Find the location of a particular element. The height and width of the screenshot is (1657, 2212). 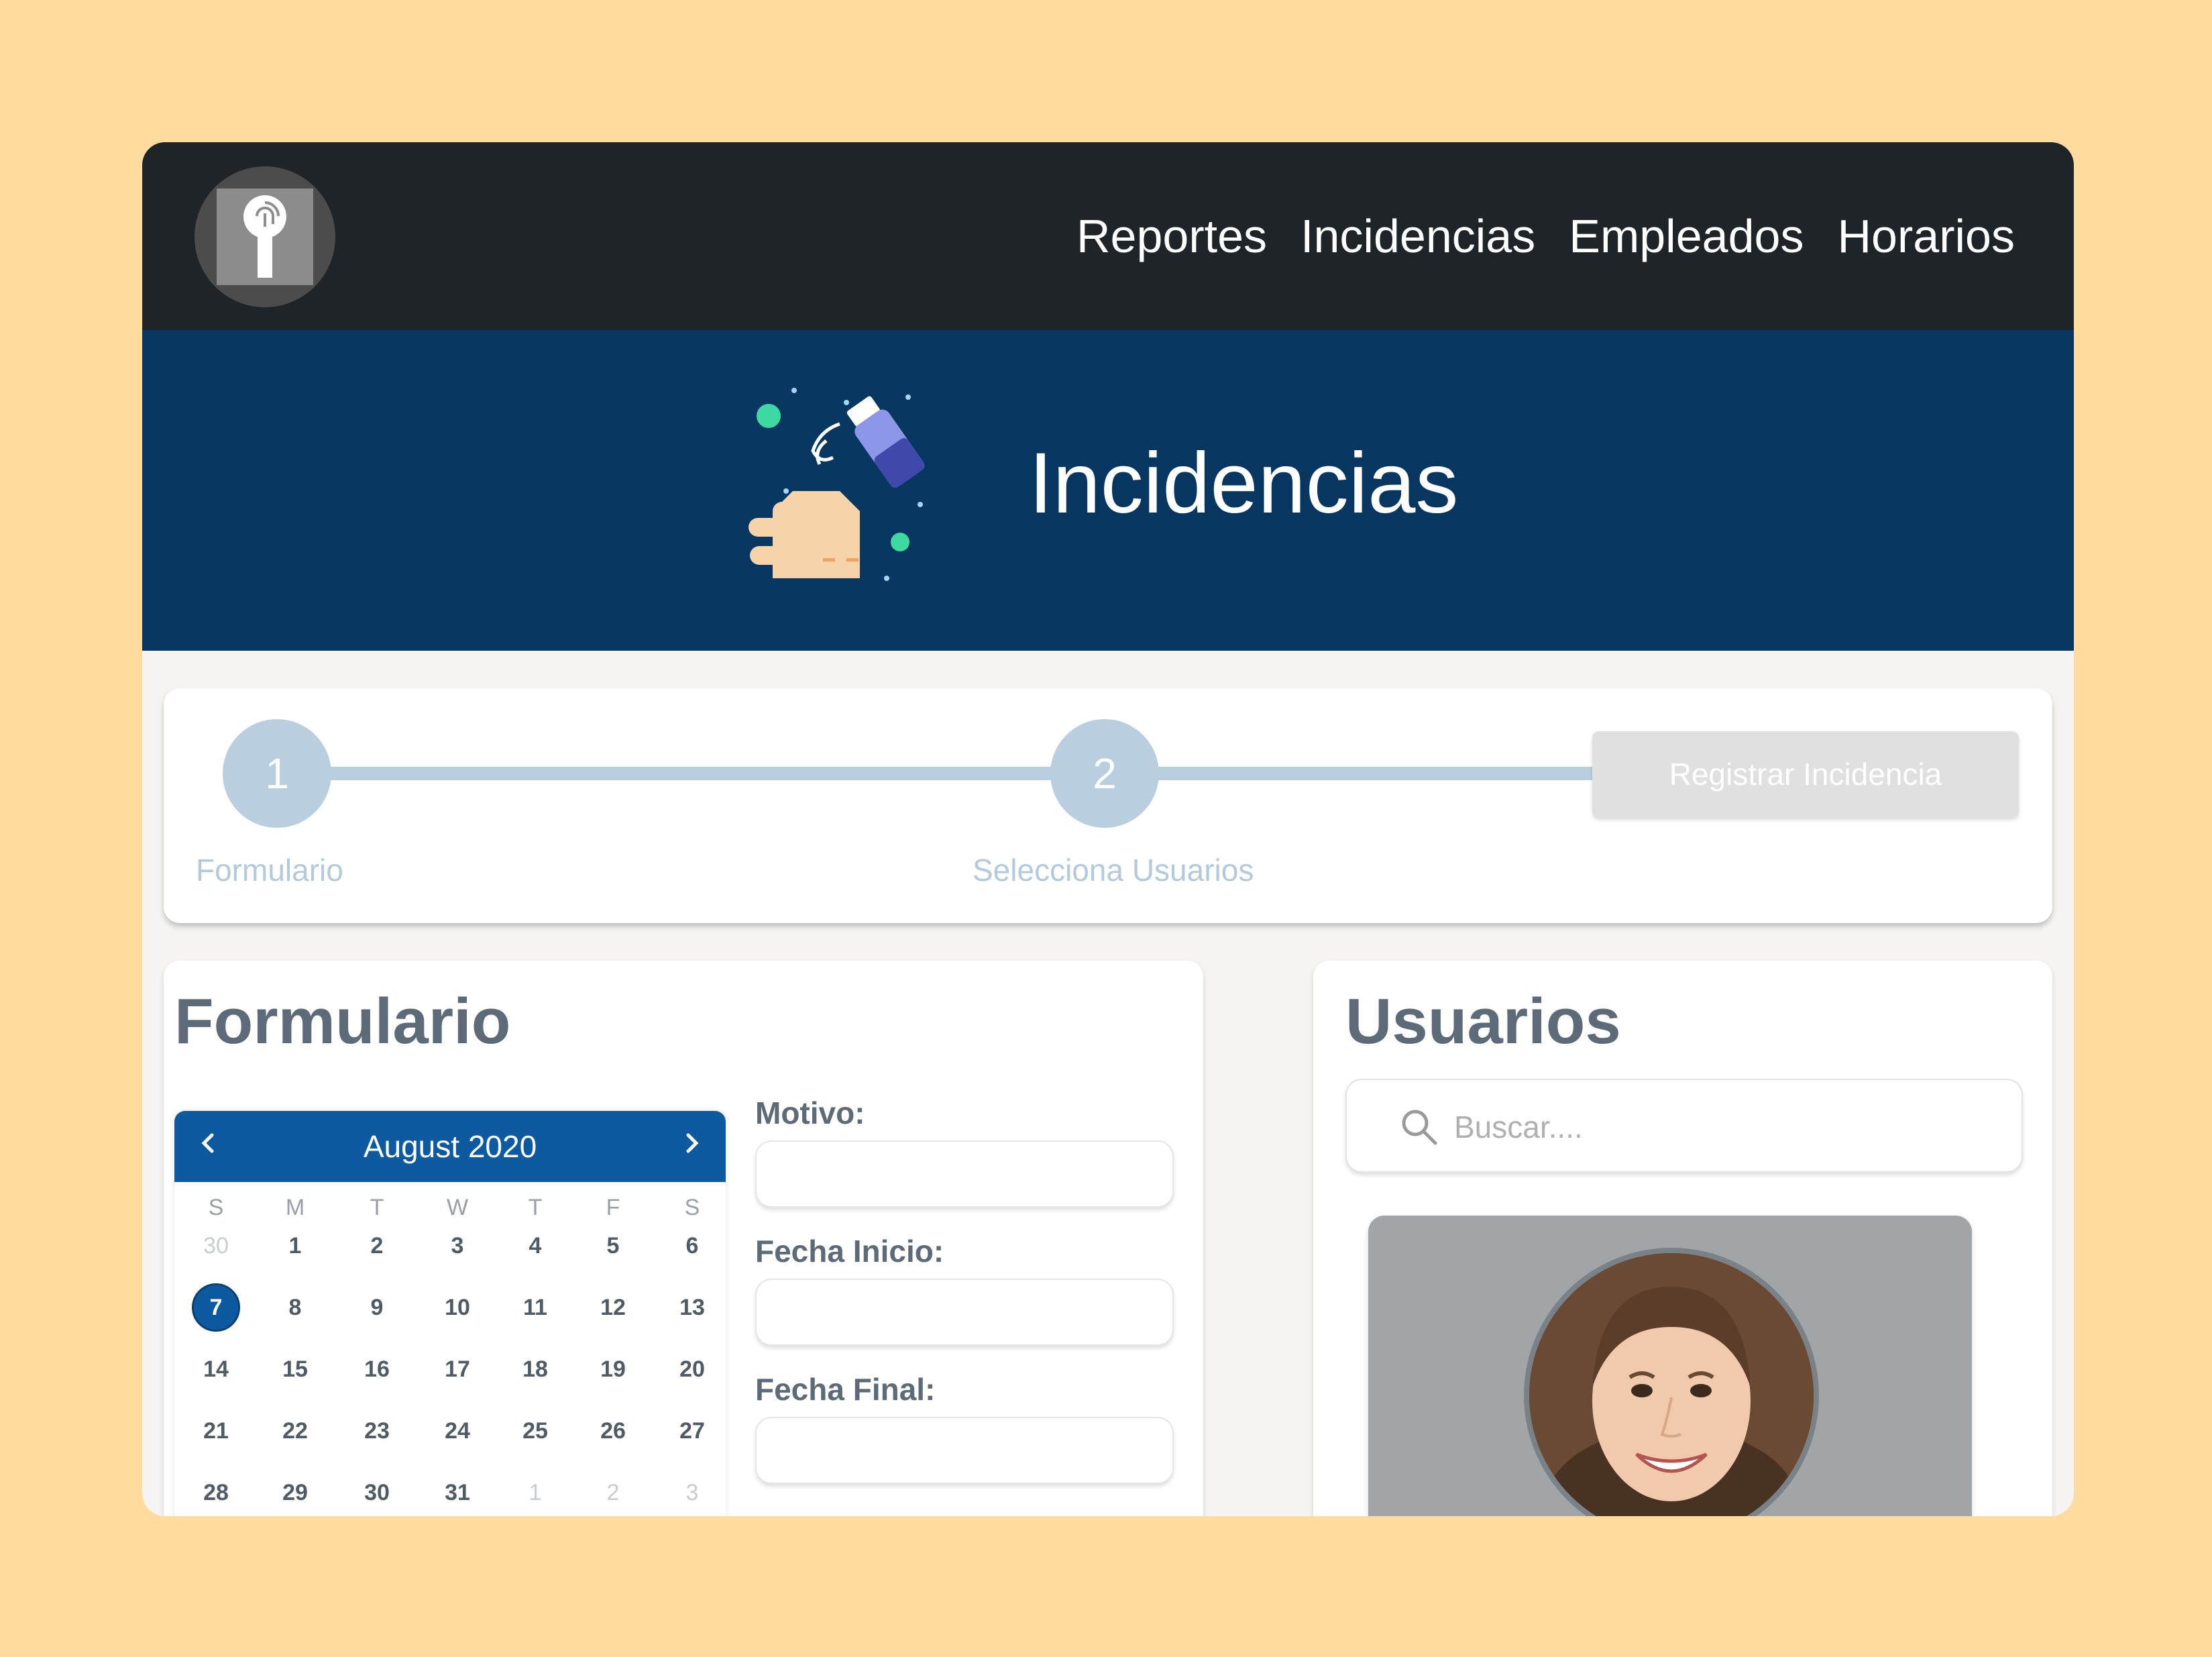

logo is located at coordinates (265, 237).